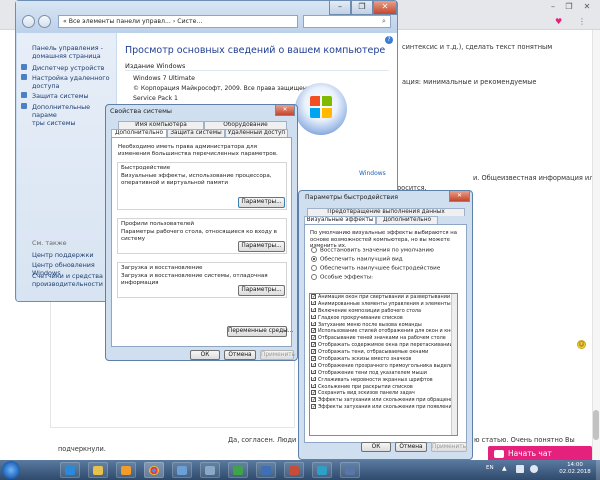  I want to click on radio-best-performance: Обеспечить наилучшее быстродействие, so click(375, 269).